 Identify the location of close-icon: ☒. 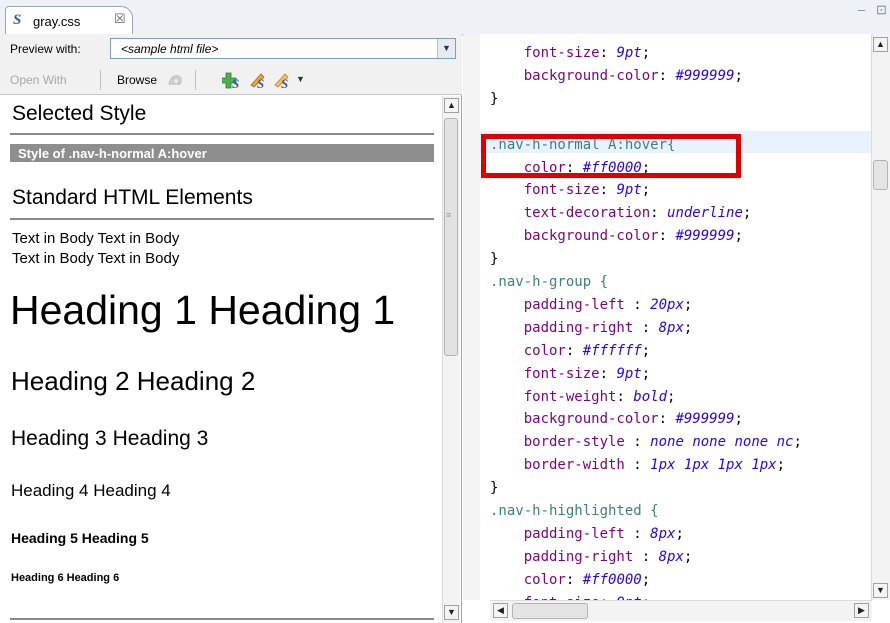
(120, 19).